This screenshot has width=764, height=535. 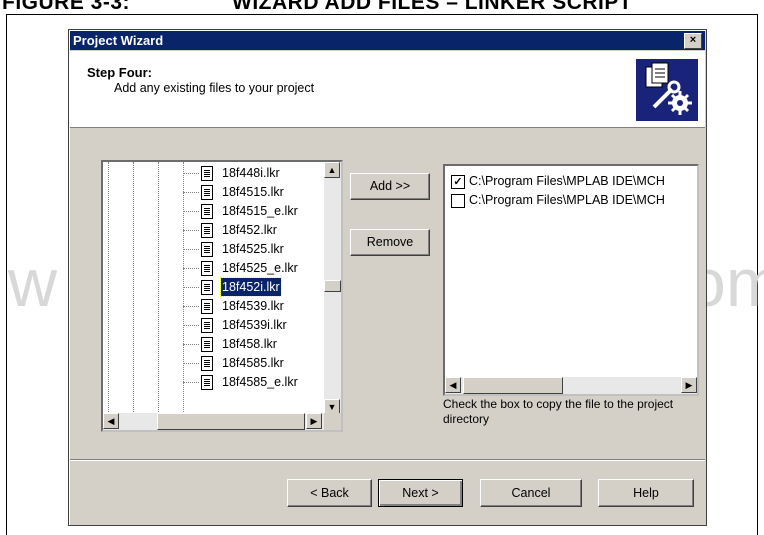 I want to click on tree-vertical-scrollbar: ▲ ▼, so click(x=332, y=288).